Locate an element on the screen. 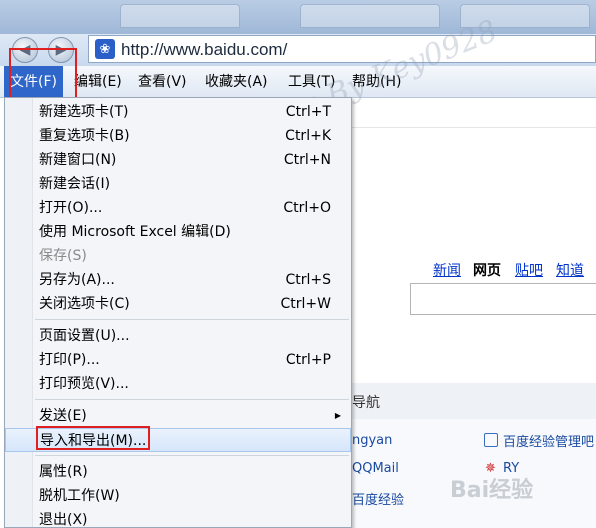  link-web: 网页 is located at coordinates (487, 270).